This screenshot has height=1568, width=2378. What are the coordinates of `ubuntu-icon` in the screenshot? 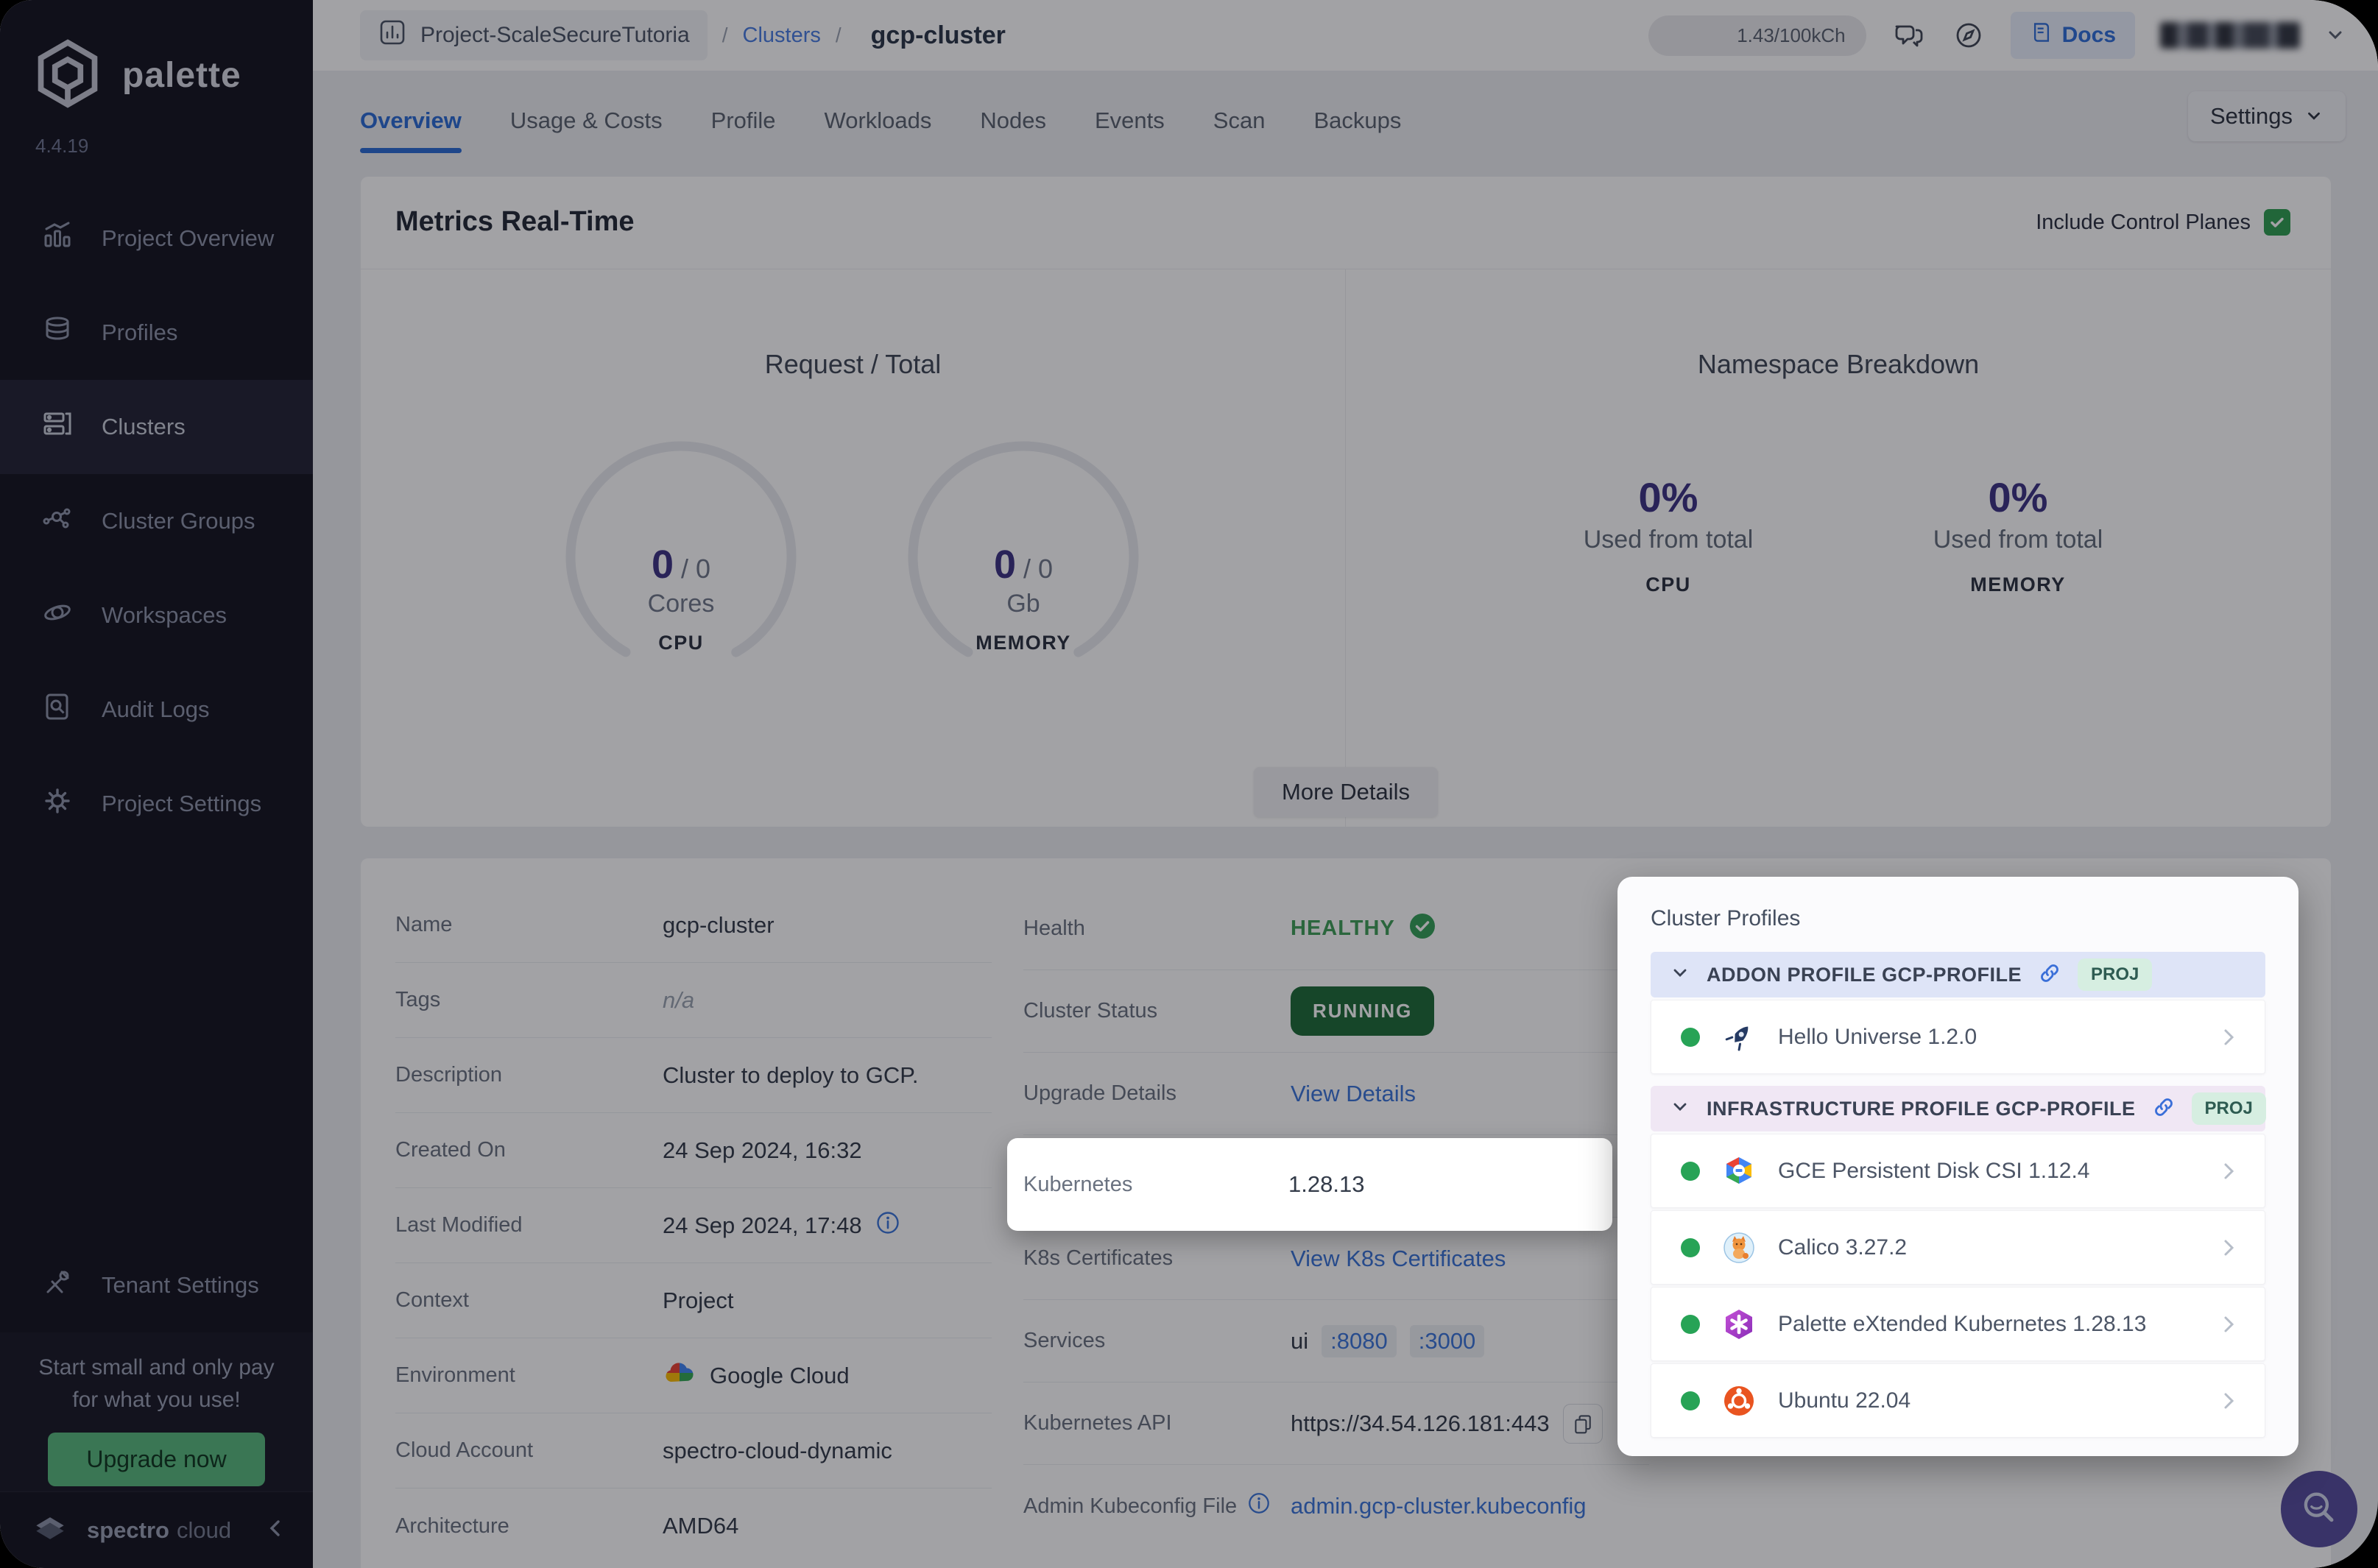 It's located at (1739, 1401).